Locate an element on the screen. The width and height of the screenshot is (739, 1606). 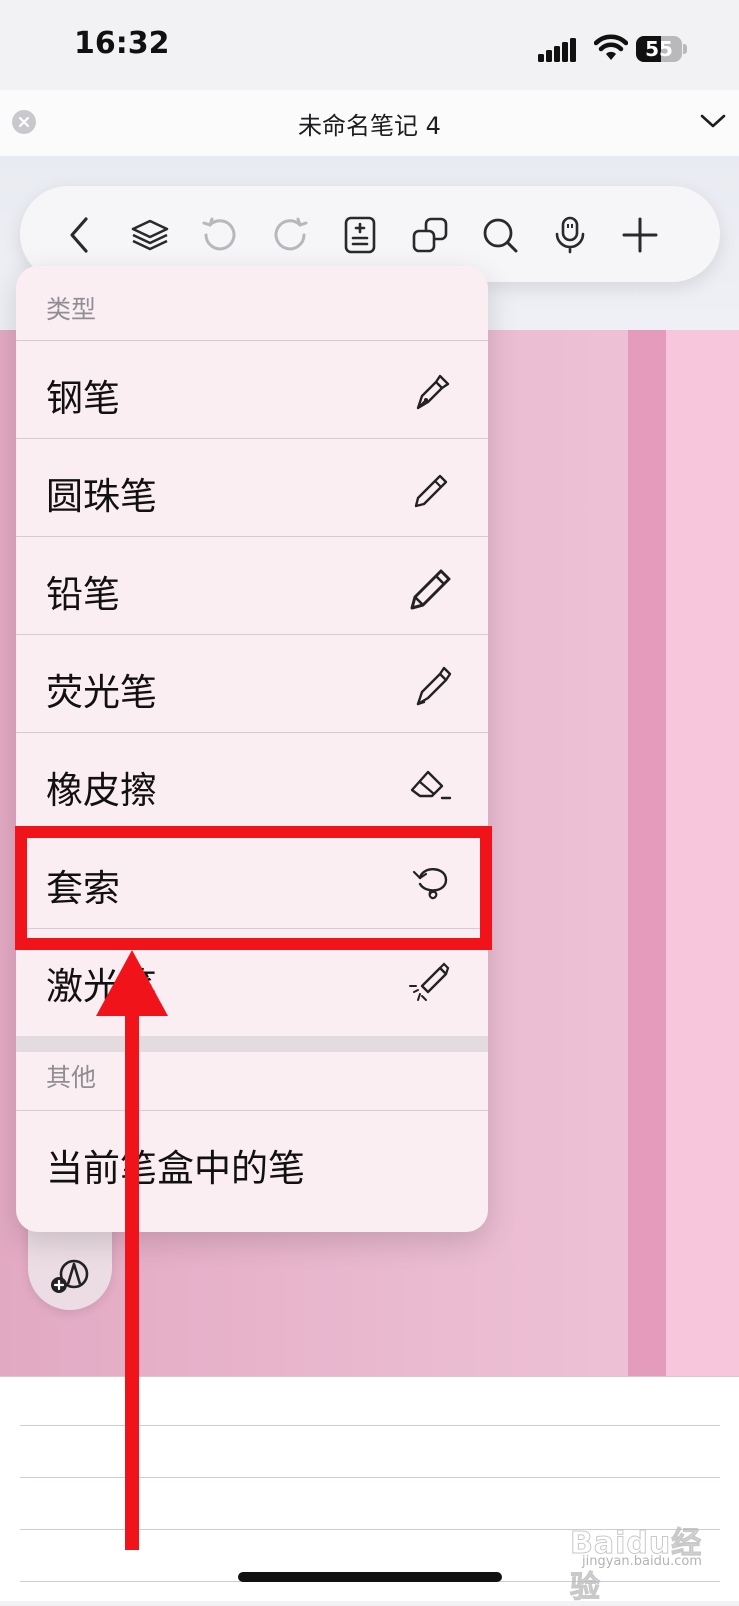
search-button is located at coordinates (500, 235).